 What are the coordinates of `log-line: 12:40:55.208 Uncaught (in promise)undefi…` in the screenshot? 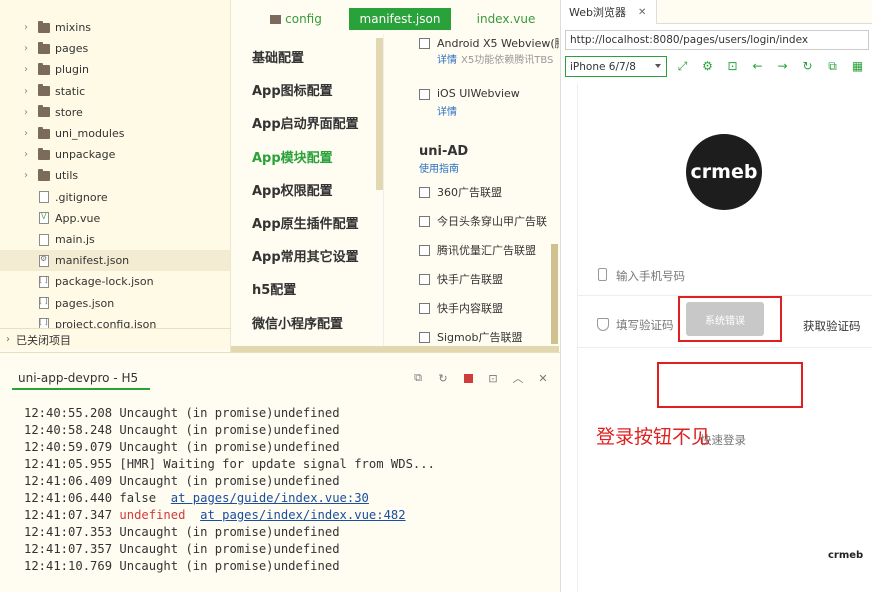 It's located at (229, 413).